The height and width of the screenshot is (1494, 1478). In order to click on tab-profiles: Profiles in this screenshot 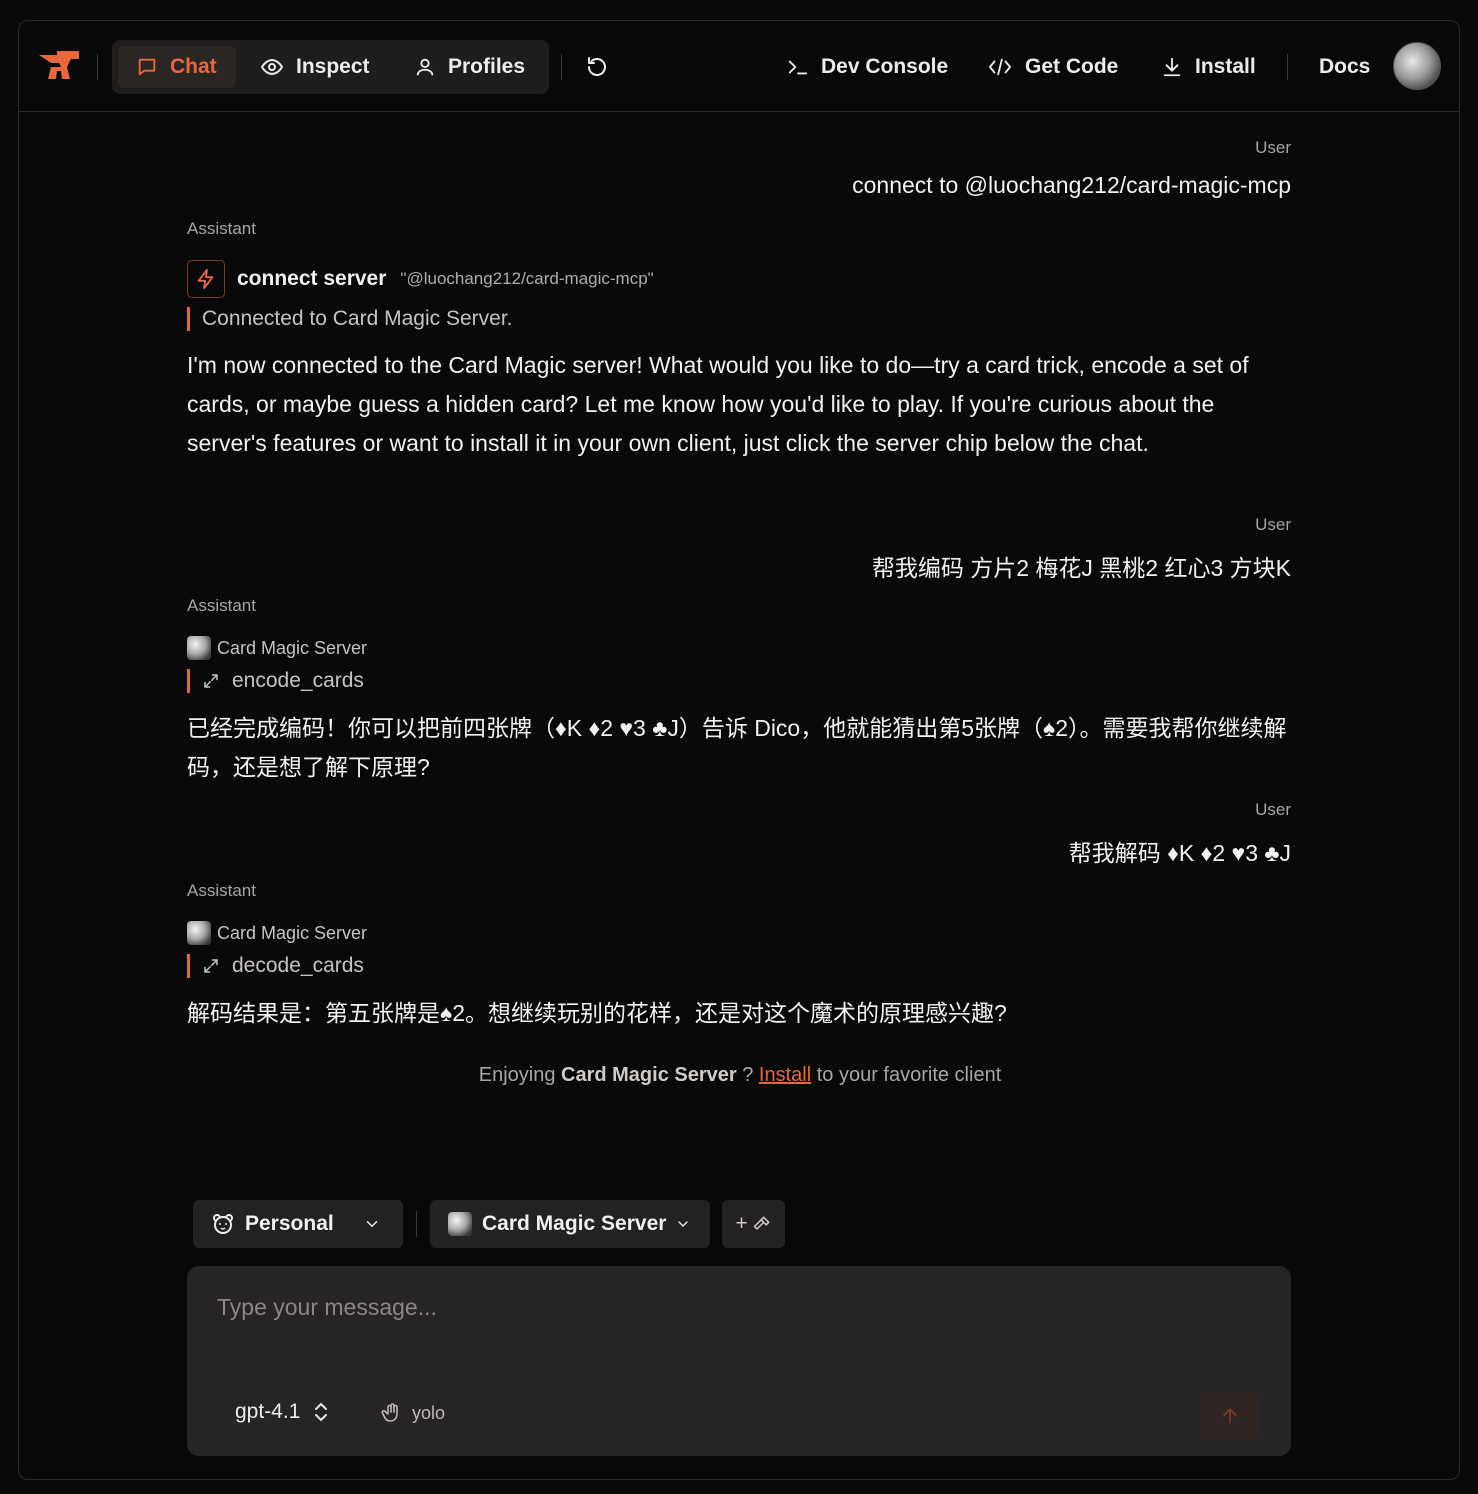, I will do `click(472, 67)`.